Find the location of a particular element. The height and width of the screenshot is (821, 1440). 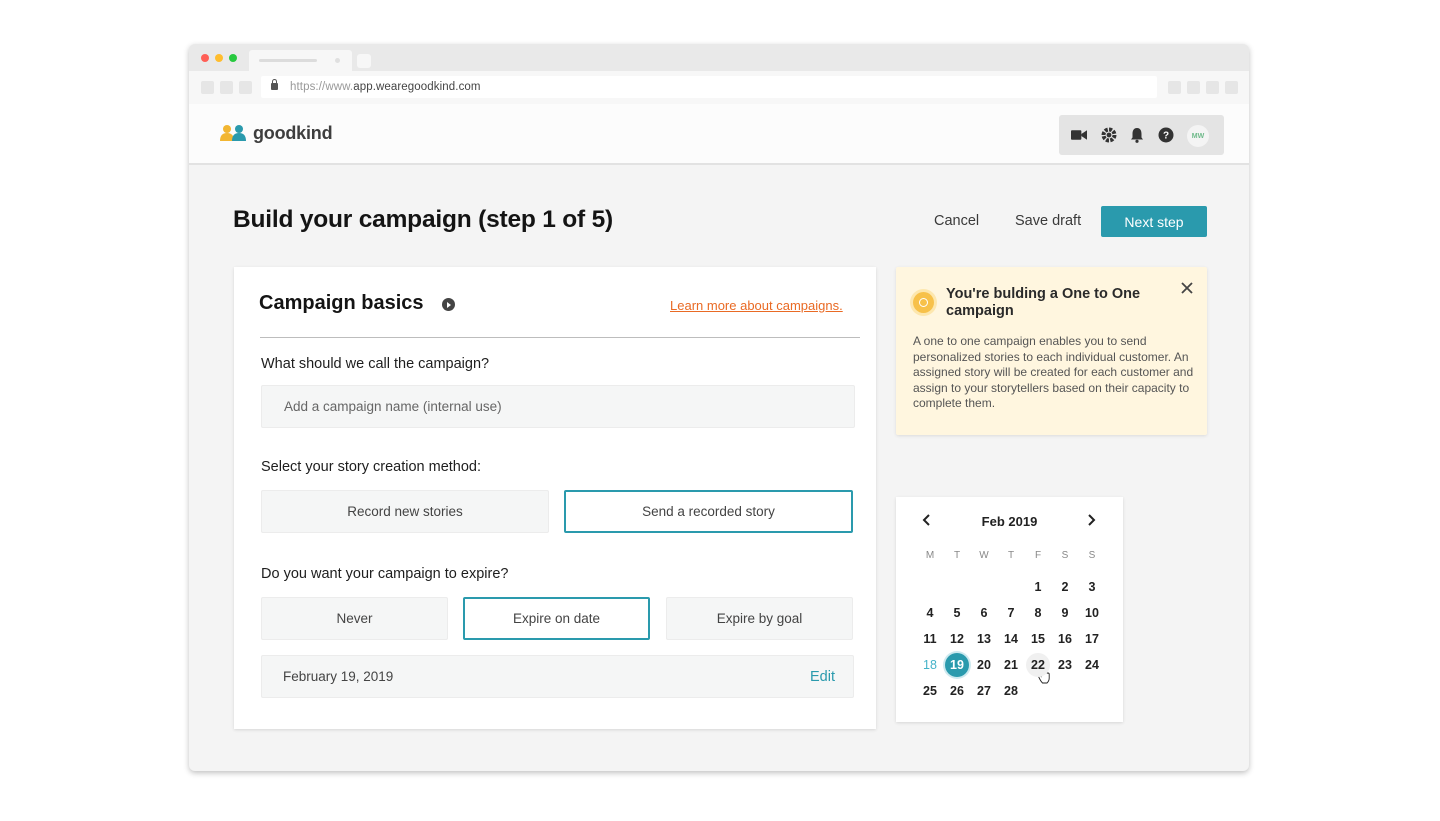

calendar-day: 11 is located at coordinates (930, 639).